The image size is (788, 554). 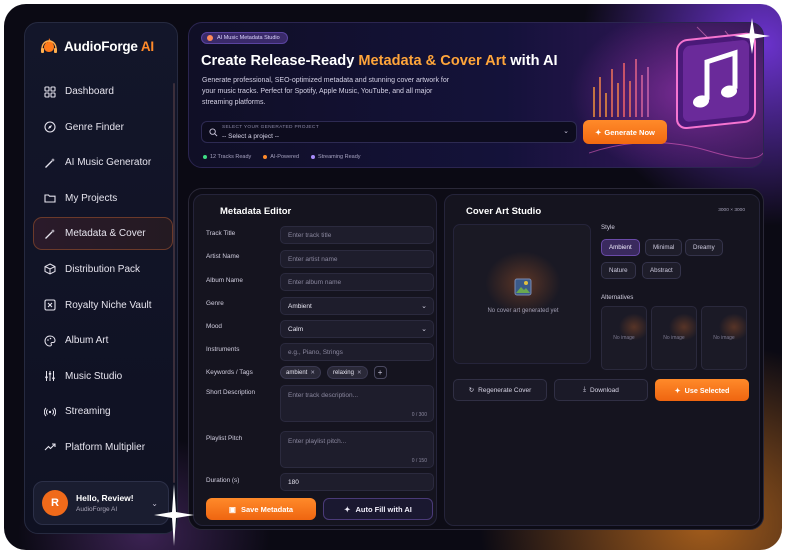 What do you see at coordinates (664, 247) in the screenshot?
I see `style-chip-minimal: Minimal` at bounding box center [664, 247].